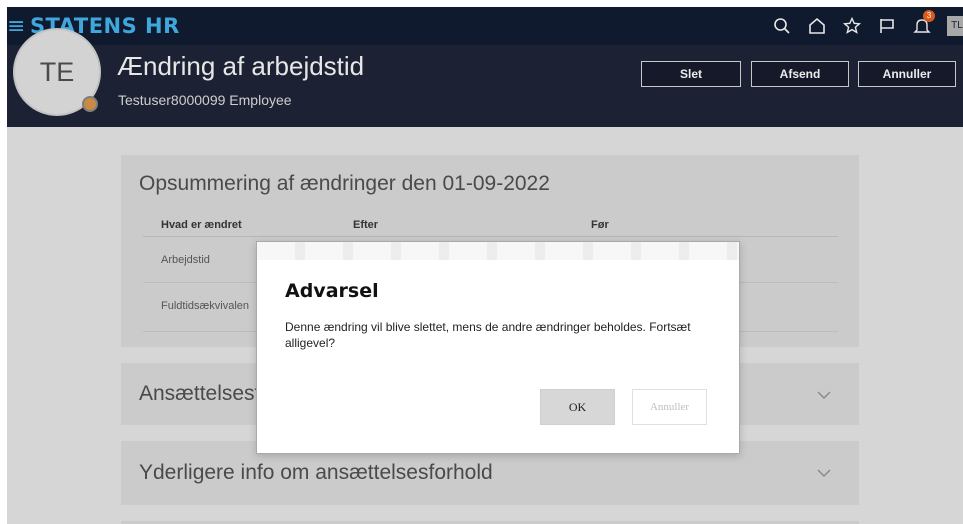 This screenshot has width=963, height=524. What do you see at coordinates (185, 260) in the screenshot?
I see `table-row-label: Arbejdstid` at bounding box center [185, 260].